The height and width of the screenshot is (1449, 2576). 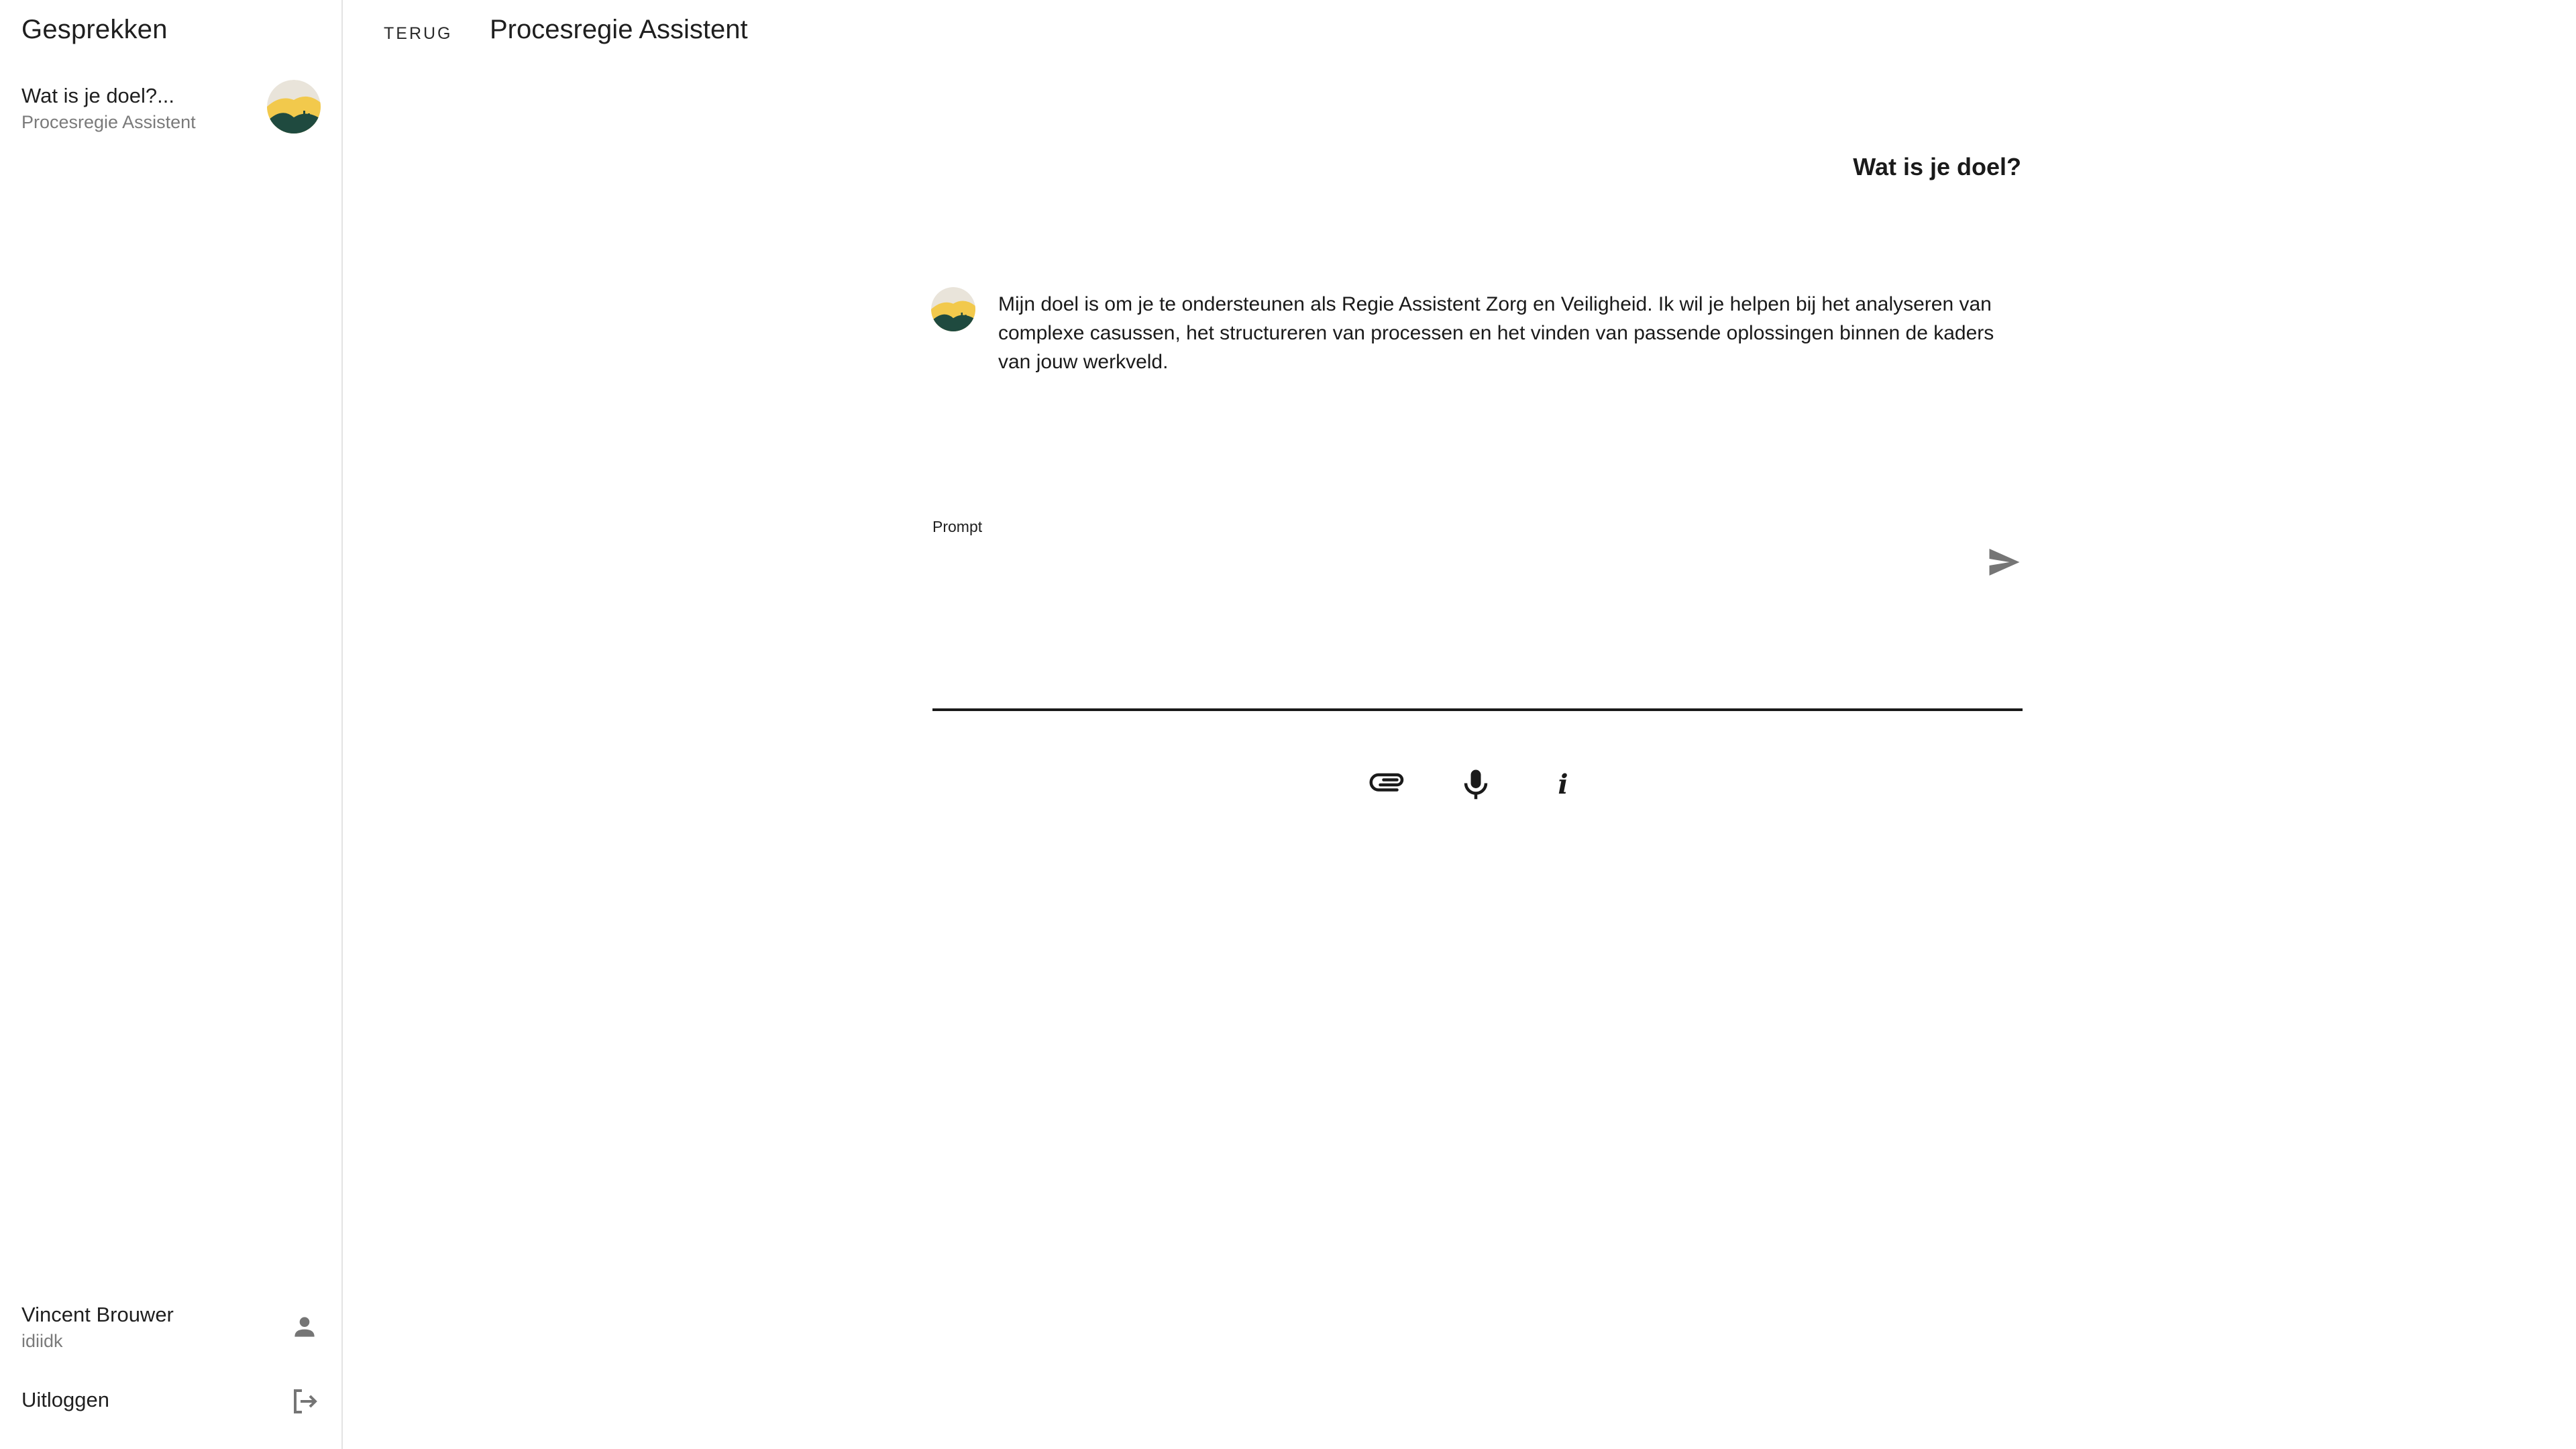 I want to click on user-handle: idiidk, so click(x=42, y=1341).